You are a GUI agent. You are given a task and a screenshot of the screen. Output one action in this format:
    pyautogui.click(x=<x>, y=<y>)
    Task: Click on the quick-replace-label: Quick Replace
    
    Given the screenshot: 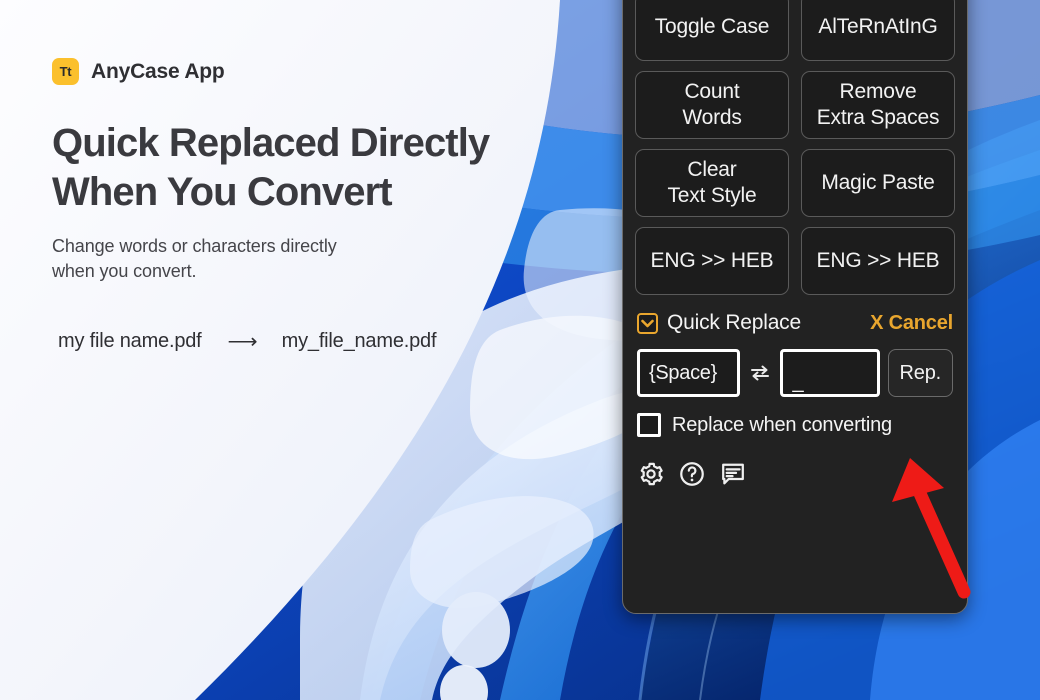 What is the action you would take?
    pyautogui.click(x=734, y=322)
    